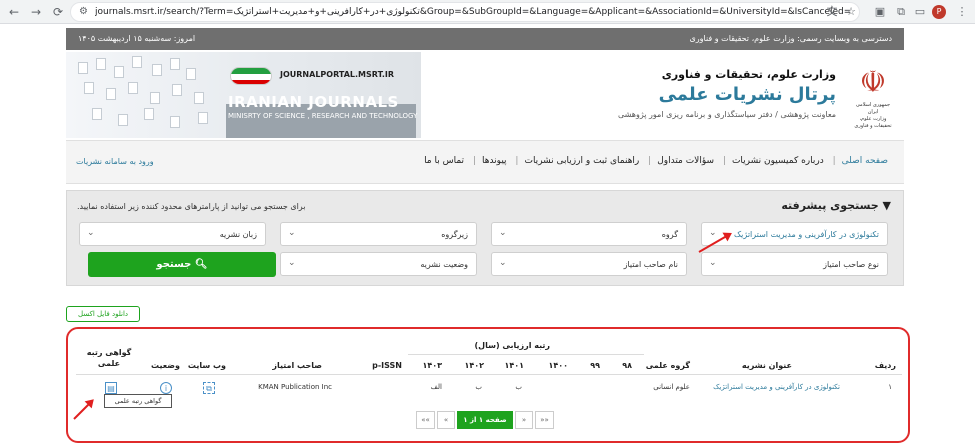 Image resolution: width=975 pixels, height=445 pixels. What do you see at coordinates (939, 12) in the screenshot?
I see `profile-avatar: P` at bounding box center [939, 12].